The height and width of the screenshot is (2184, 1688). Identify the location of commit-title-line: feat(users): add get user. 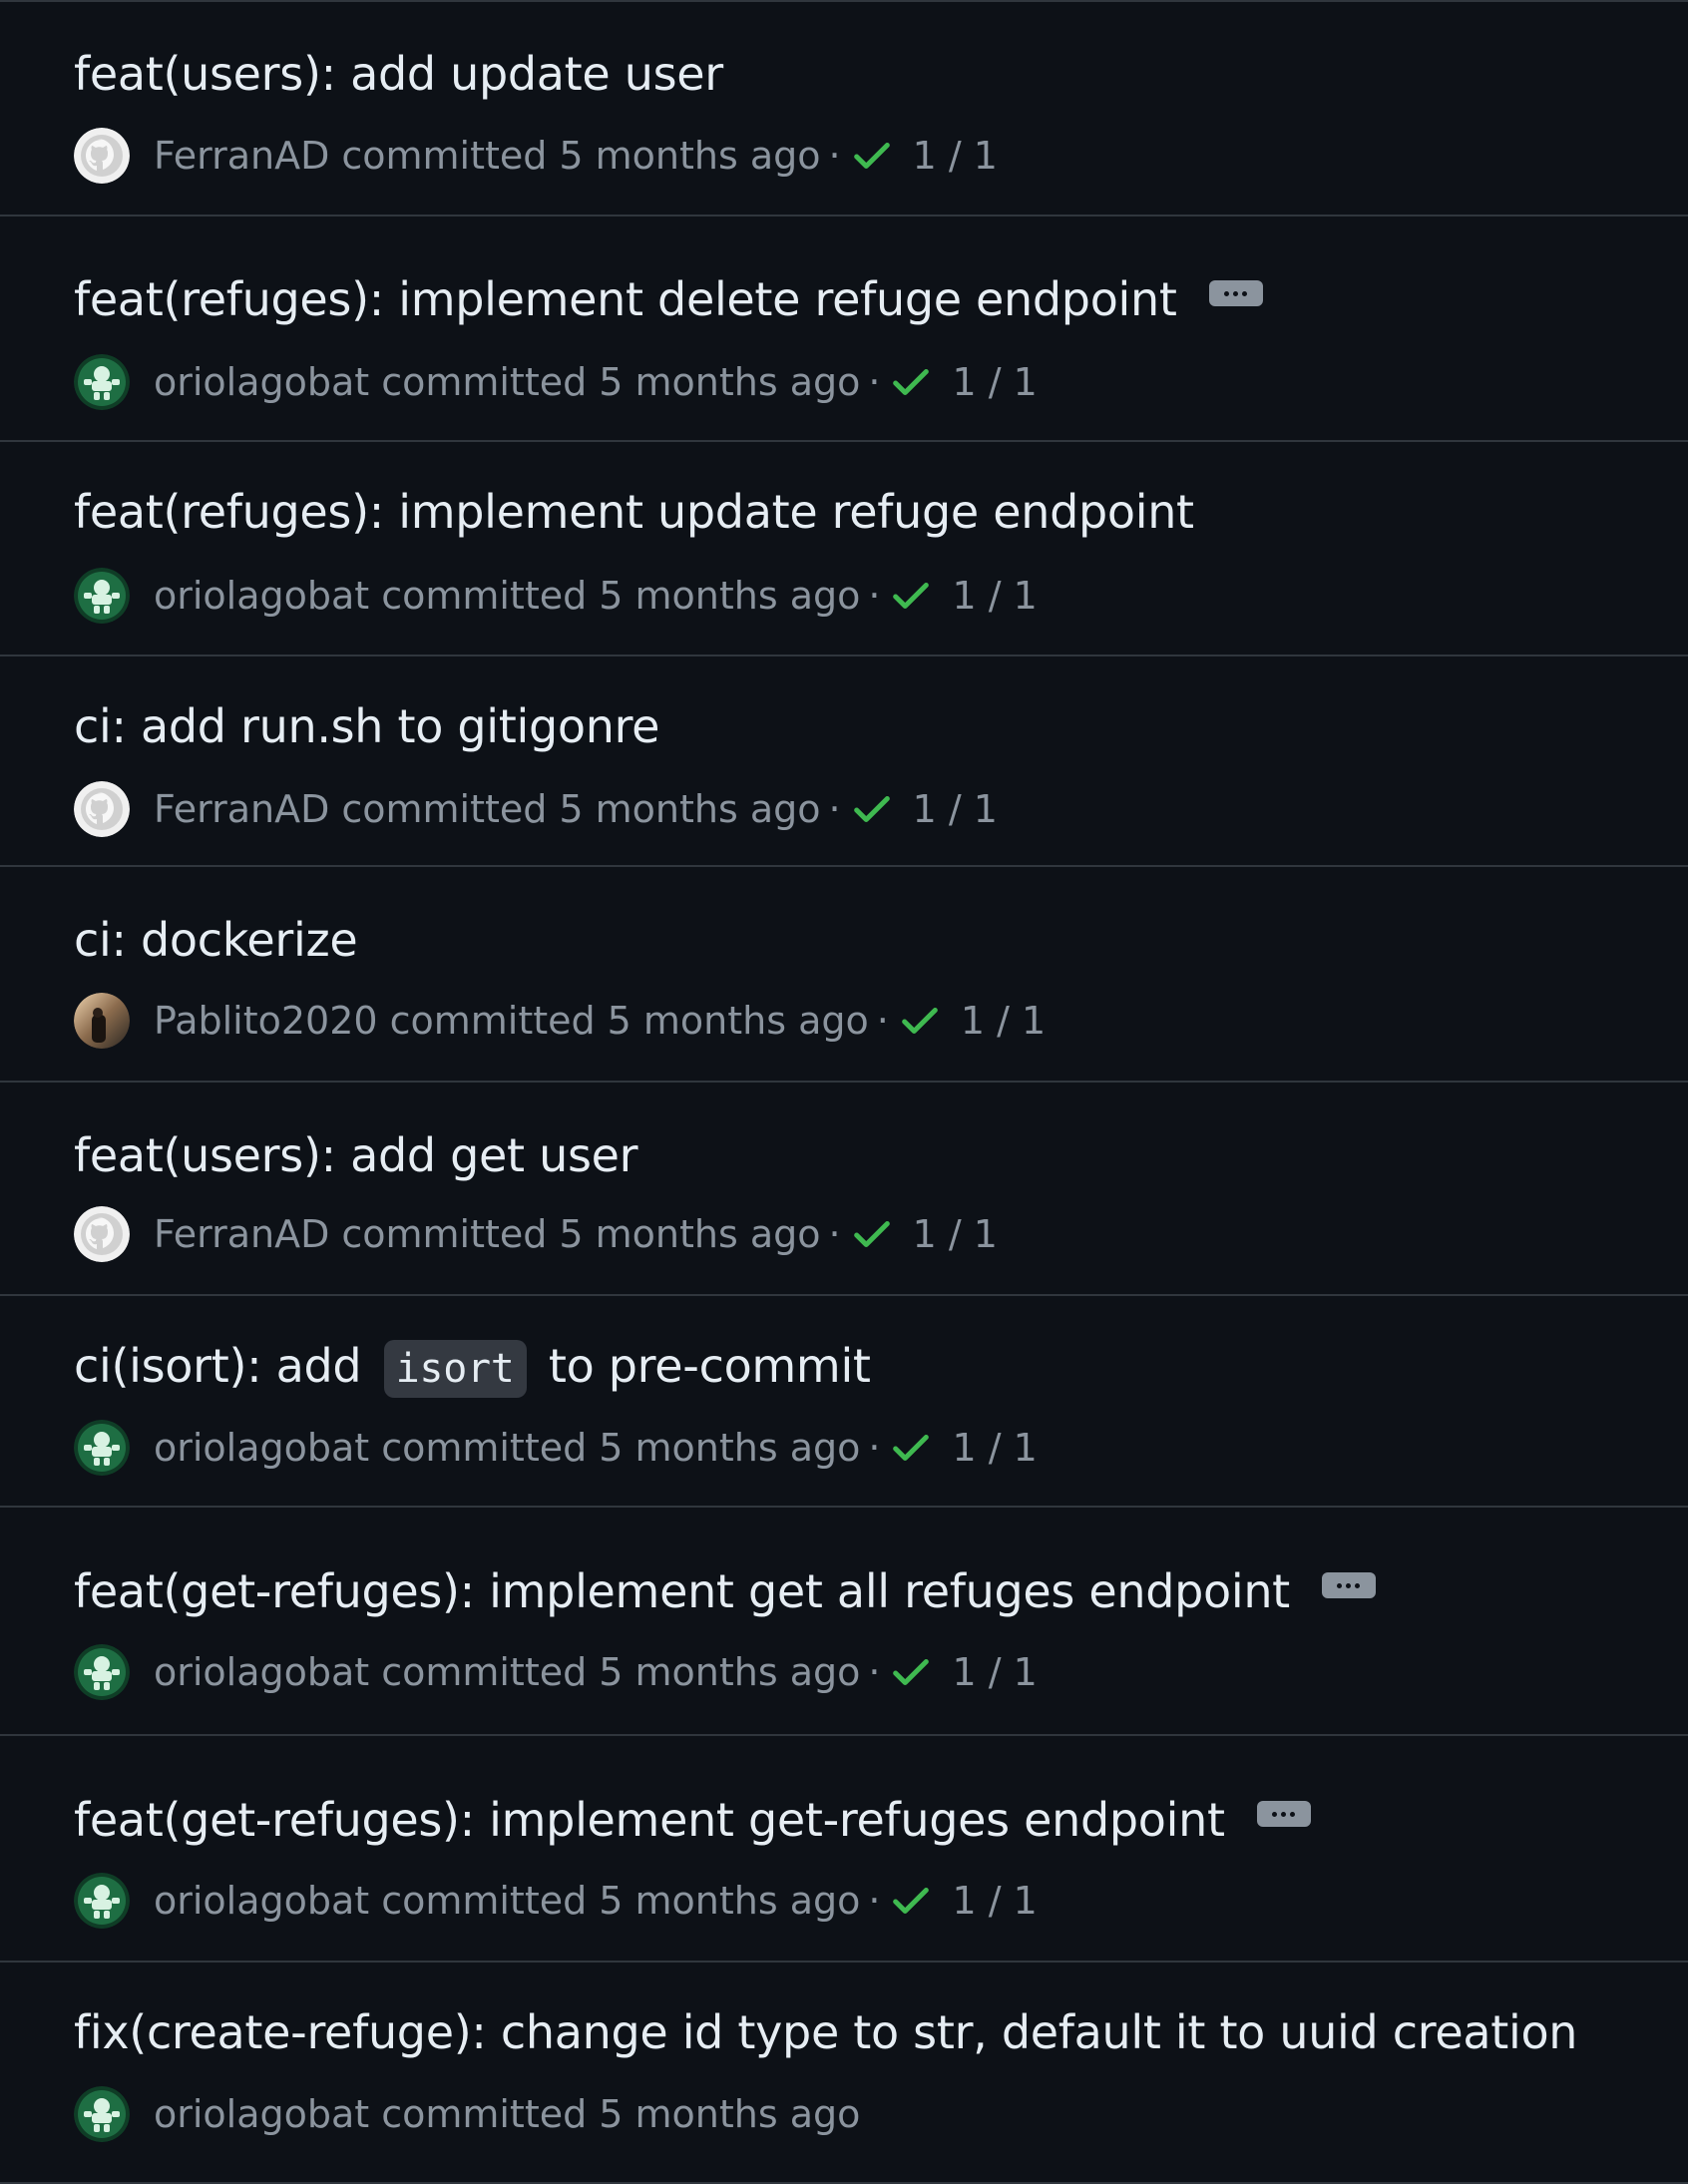
(356, 1155).